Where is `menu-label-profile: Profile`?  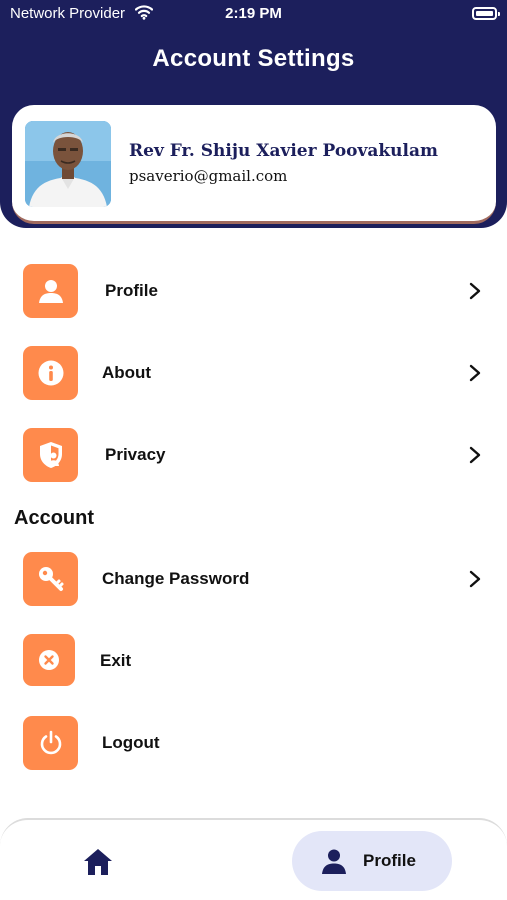 menu-label-profile: Profile is located at coordinates (131, 290).